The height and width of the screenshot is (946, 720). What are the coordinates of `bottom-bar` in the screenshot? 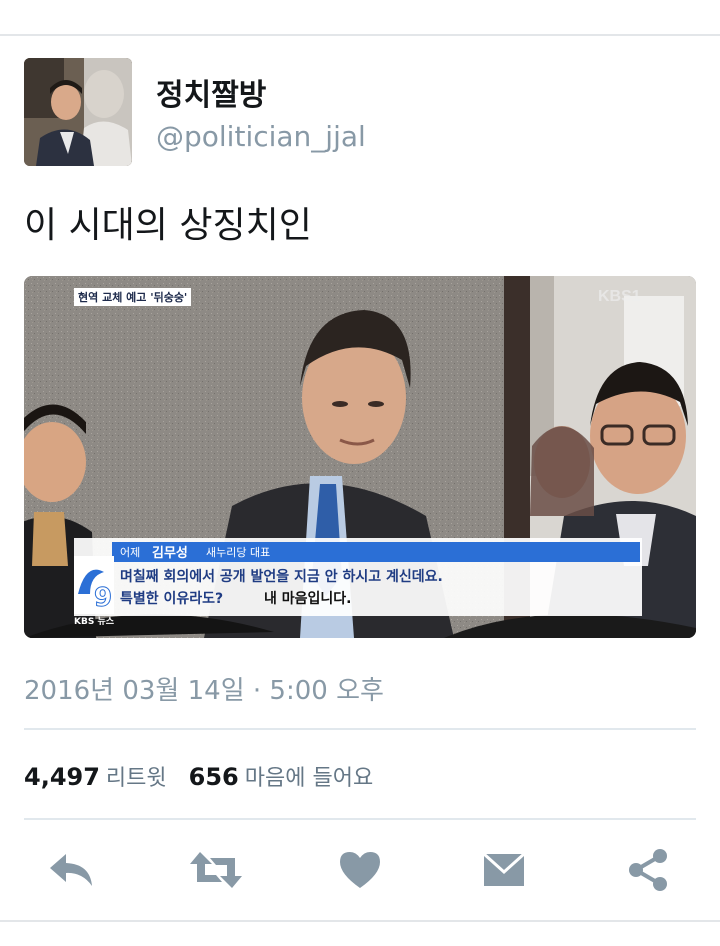 It's located at (360, 933).